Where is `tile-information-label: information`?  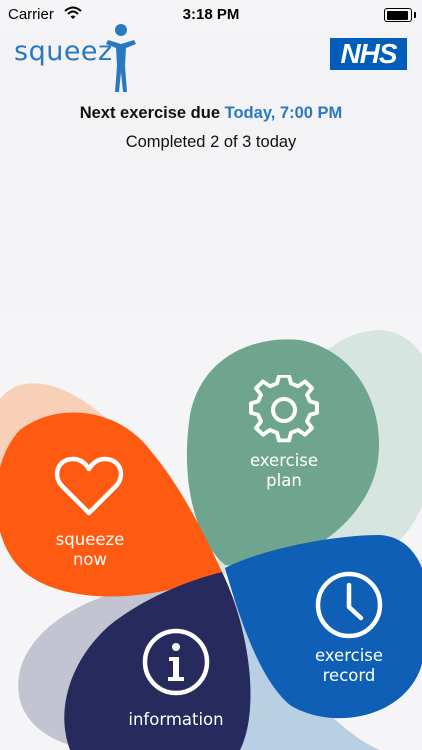 tile-information-label: information is located at coordinates (176, 720).